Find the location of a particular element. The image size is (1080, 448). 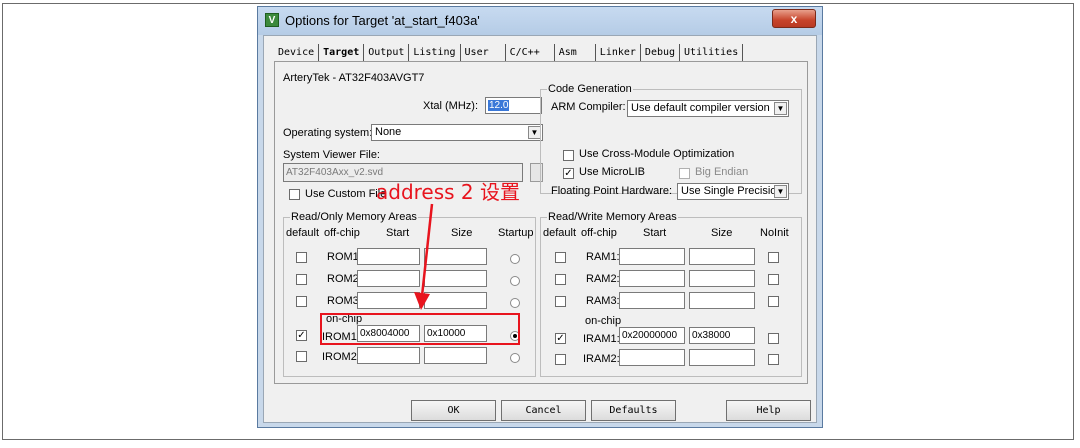

fpu-value: Use Single Precision is located at coordinates (732, 191).